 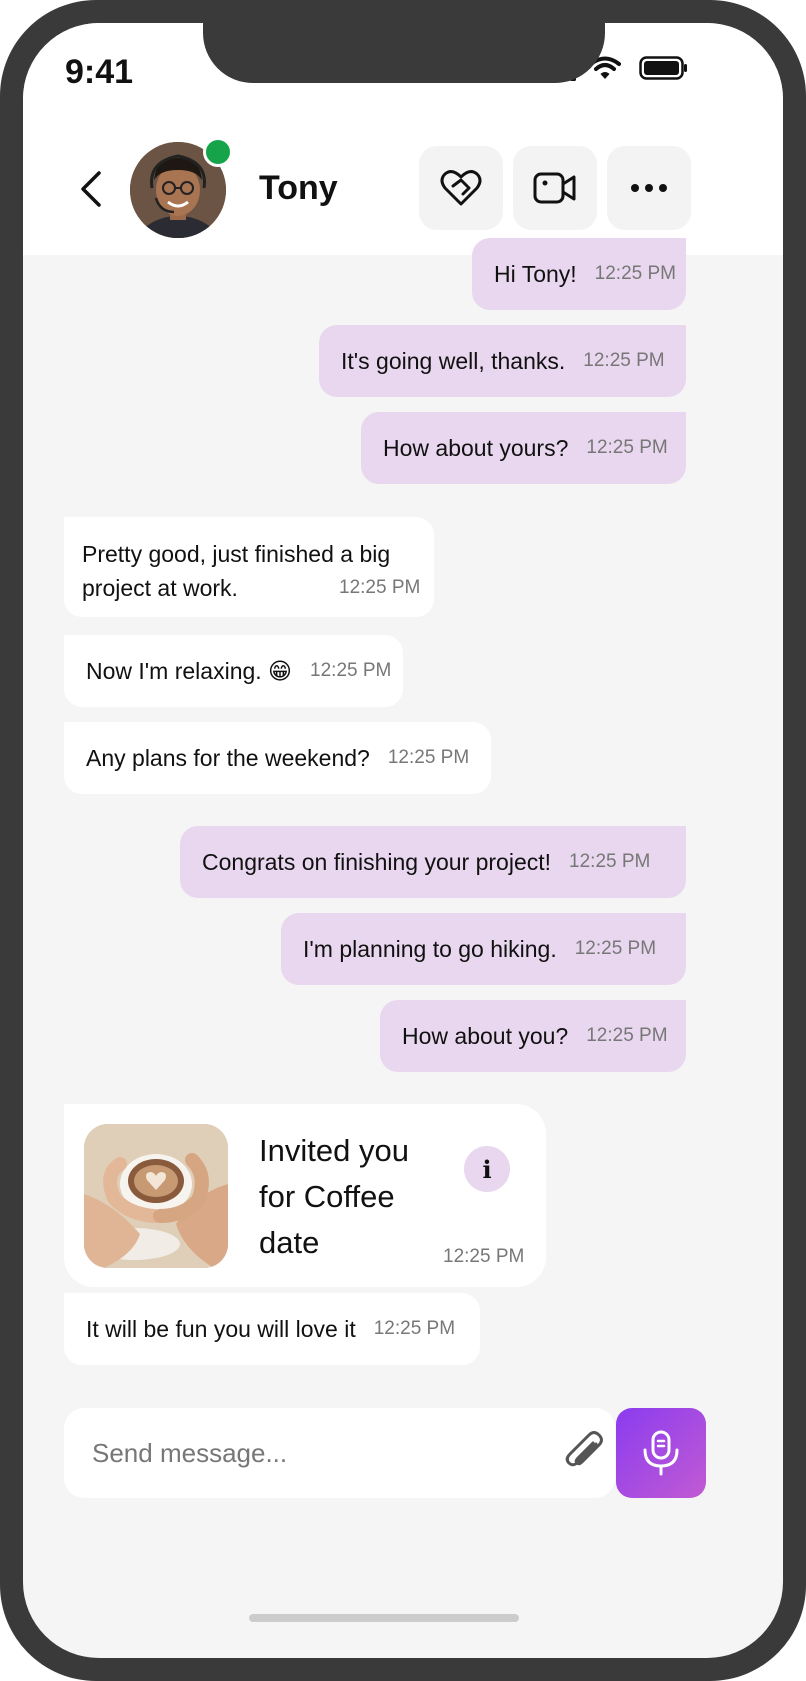 I want to click on message-bubble-outgoing: It's going well, thanks. 12:25 PM, so click(x=502, y=361).